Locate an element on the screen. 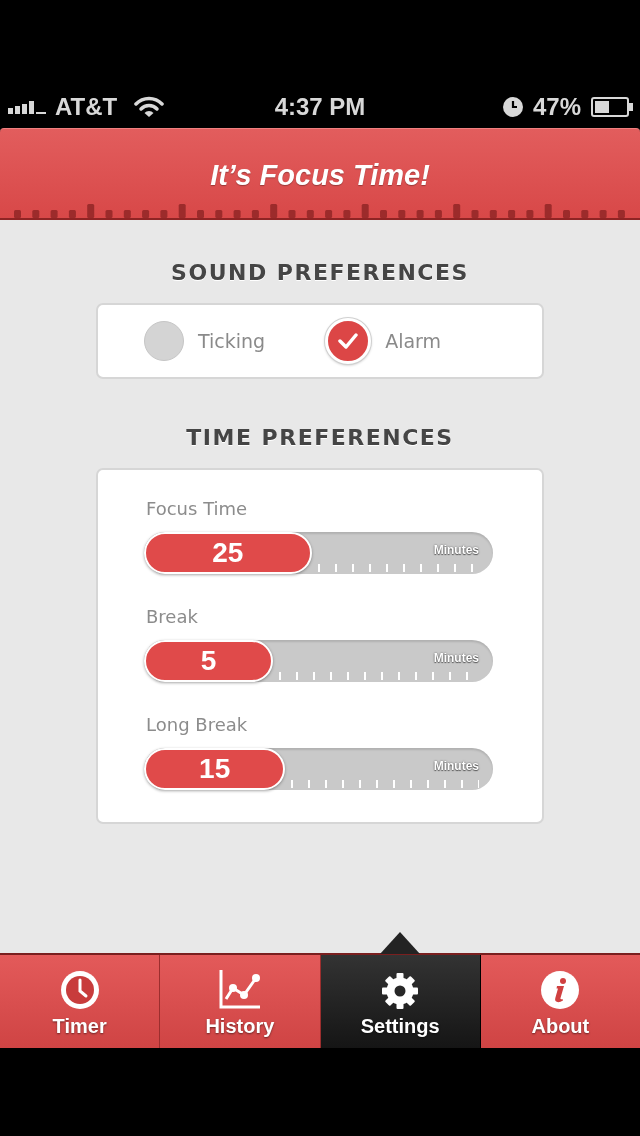 This screenshot has width=640, height=1136. slider-fill: 5 is located at coordinates (209, 661).